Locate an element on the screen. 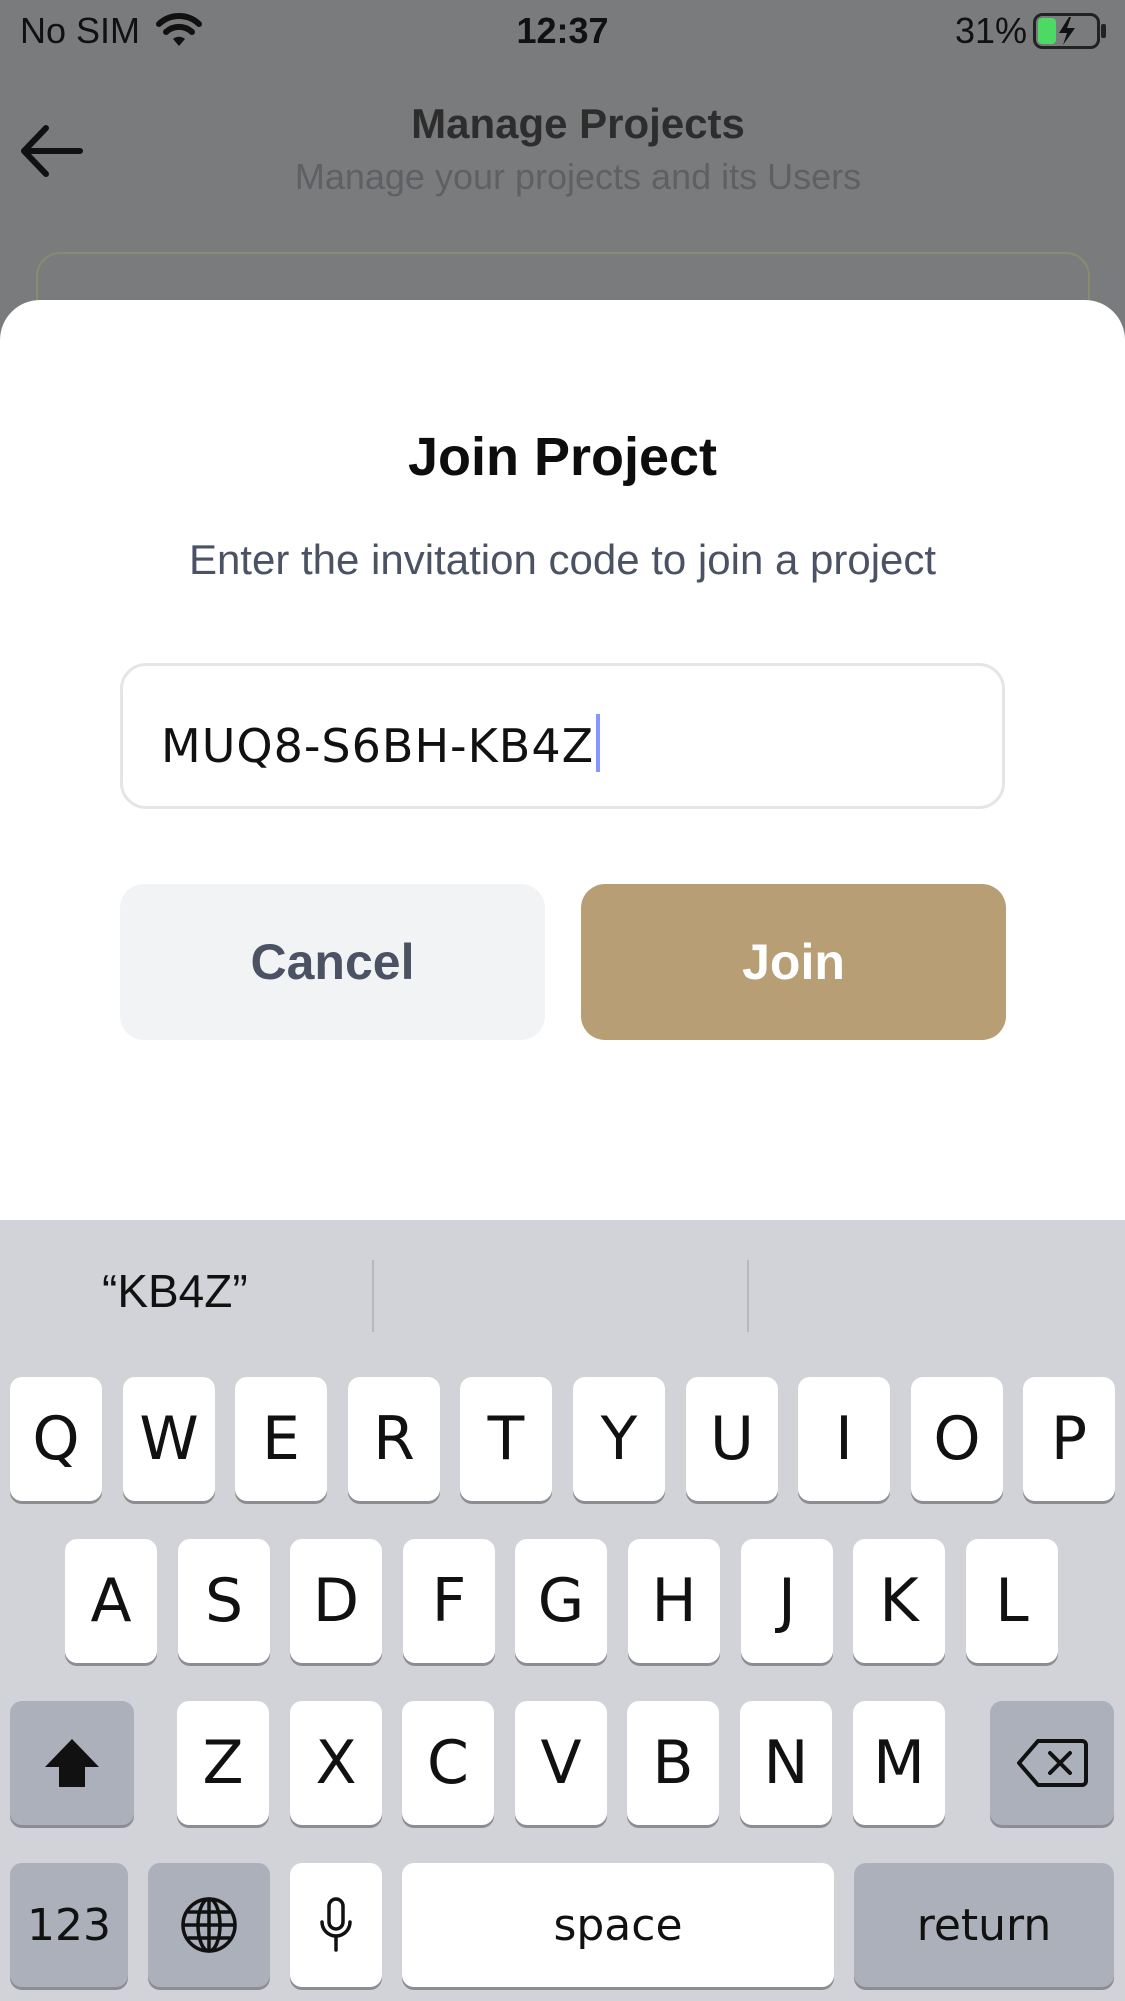  key-label: C is located at coordinates (448, 1763).